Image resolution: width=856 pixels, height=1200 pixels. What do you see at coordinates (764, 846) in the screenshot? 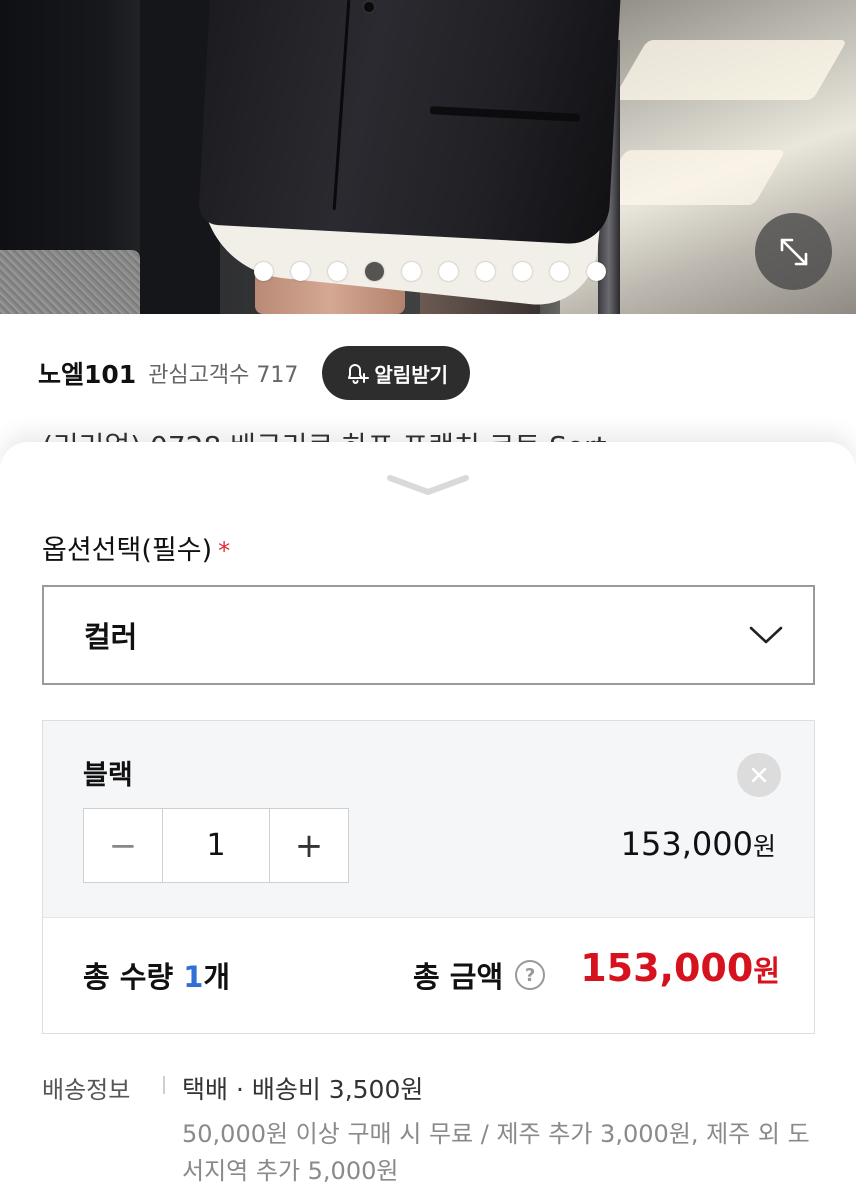
I see `option-price-unit: 원` at bounding box center [764, 846].